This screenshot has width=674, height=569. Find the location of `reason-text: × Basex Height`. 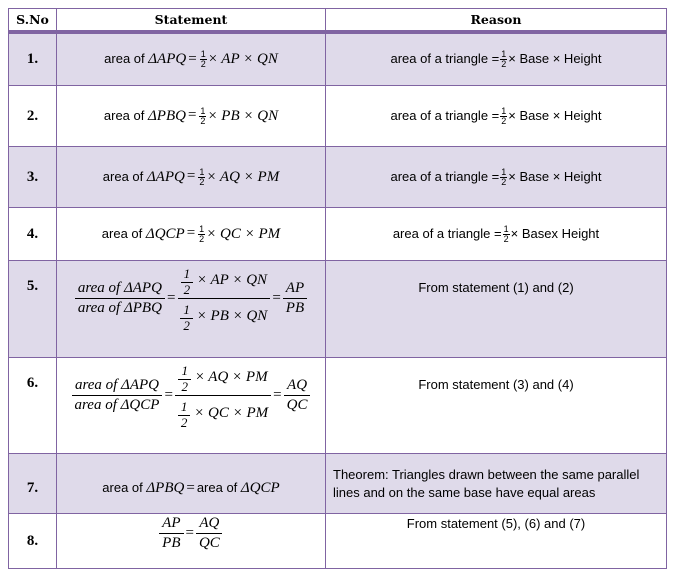

reason-text: × Basex Height is located at coordinates (555, 233).